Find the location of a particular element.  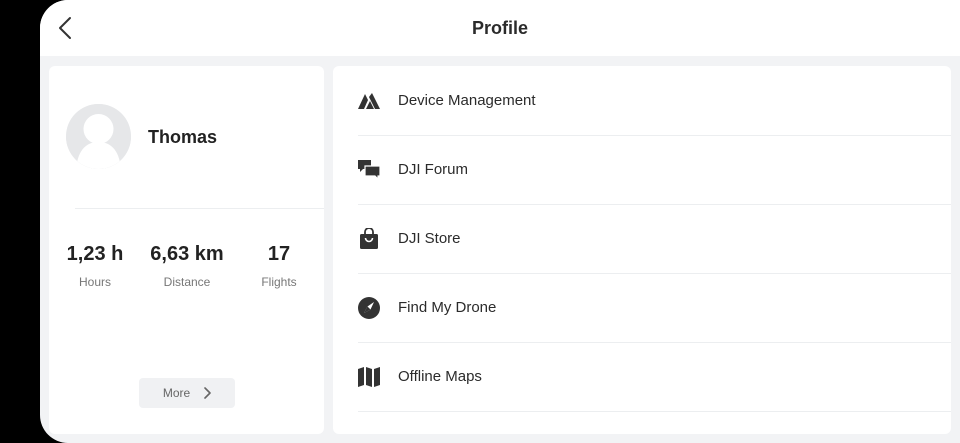

menu-item-label: DJI Forum is located at coordinates (433, 169).